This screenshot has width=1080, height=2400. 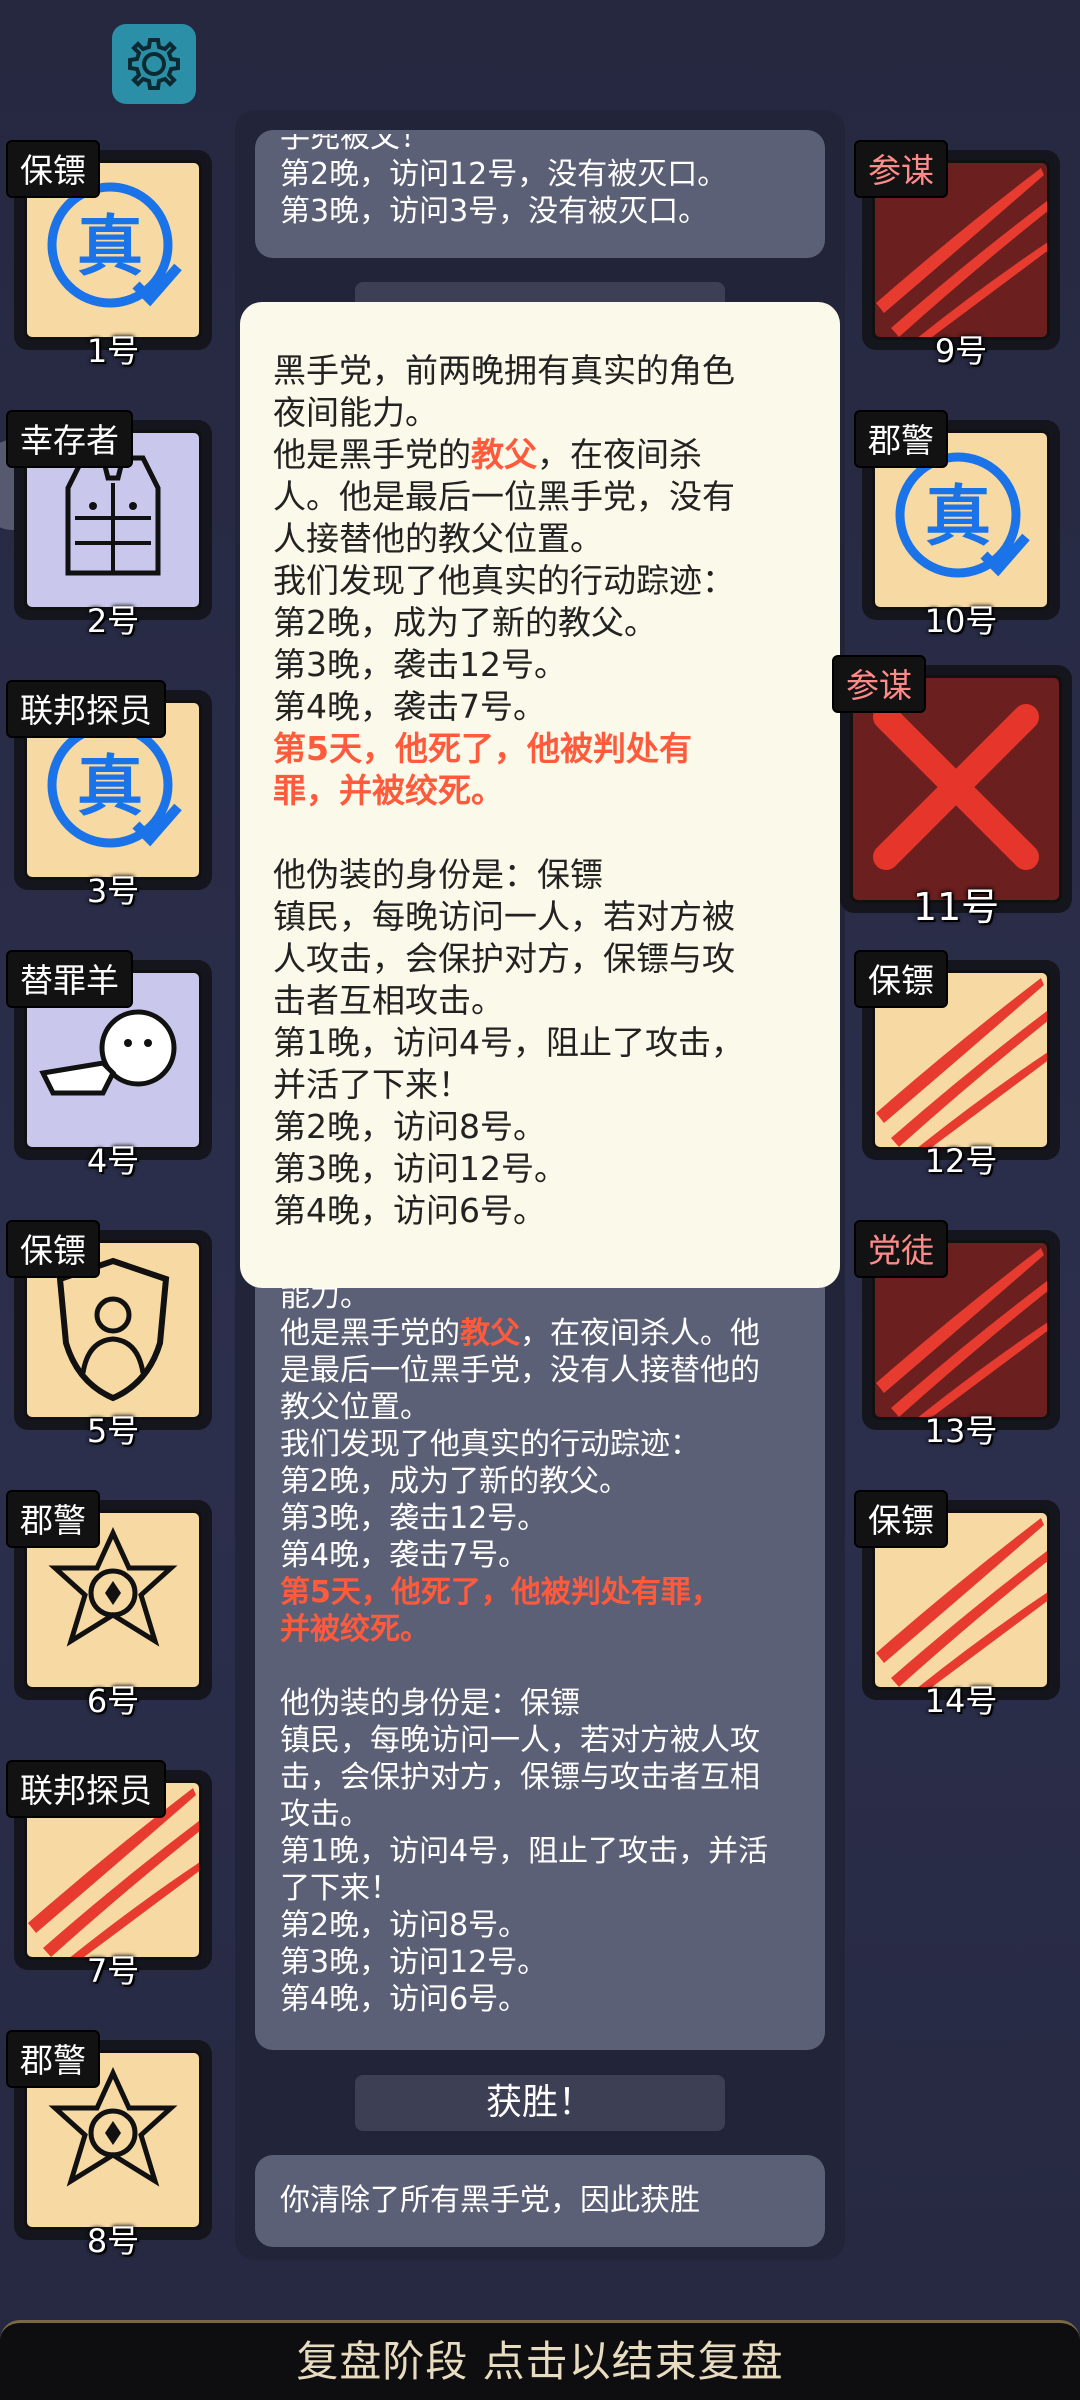 What do you see at coordinates (504, 174) in the screenshot?
I see `log-line: 第2晚，访问12号，没有被灭口。` at bounding box center [504, 174].